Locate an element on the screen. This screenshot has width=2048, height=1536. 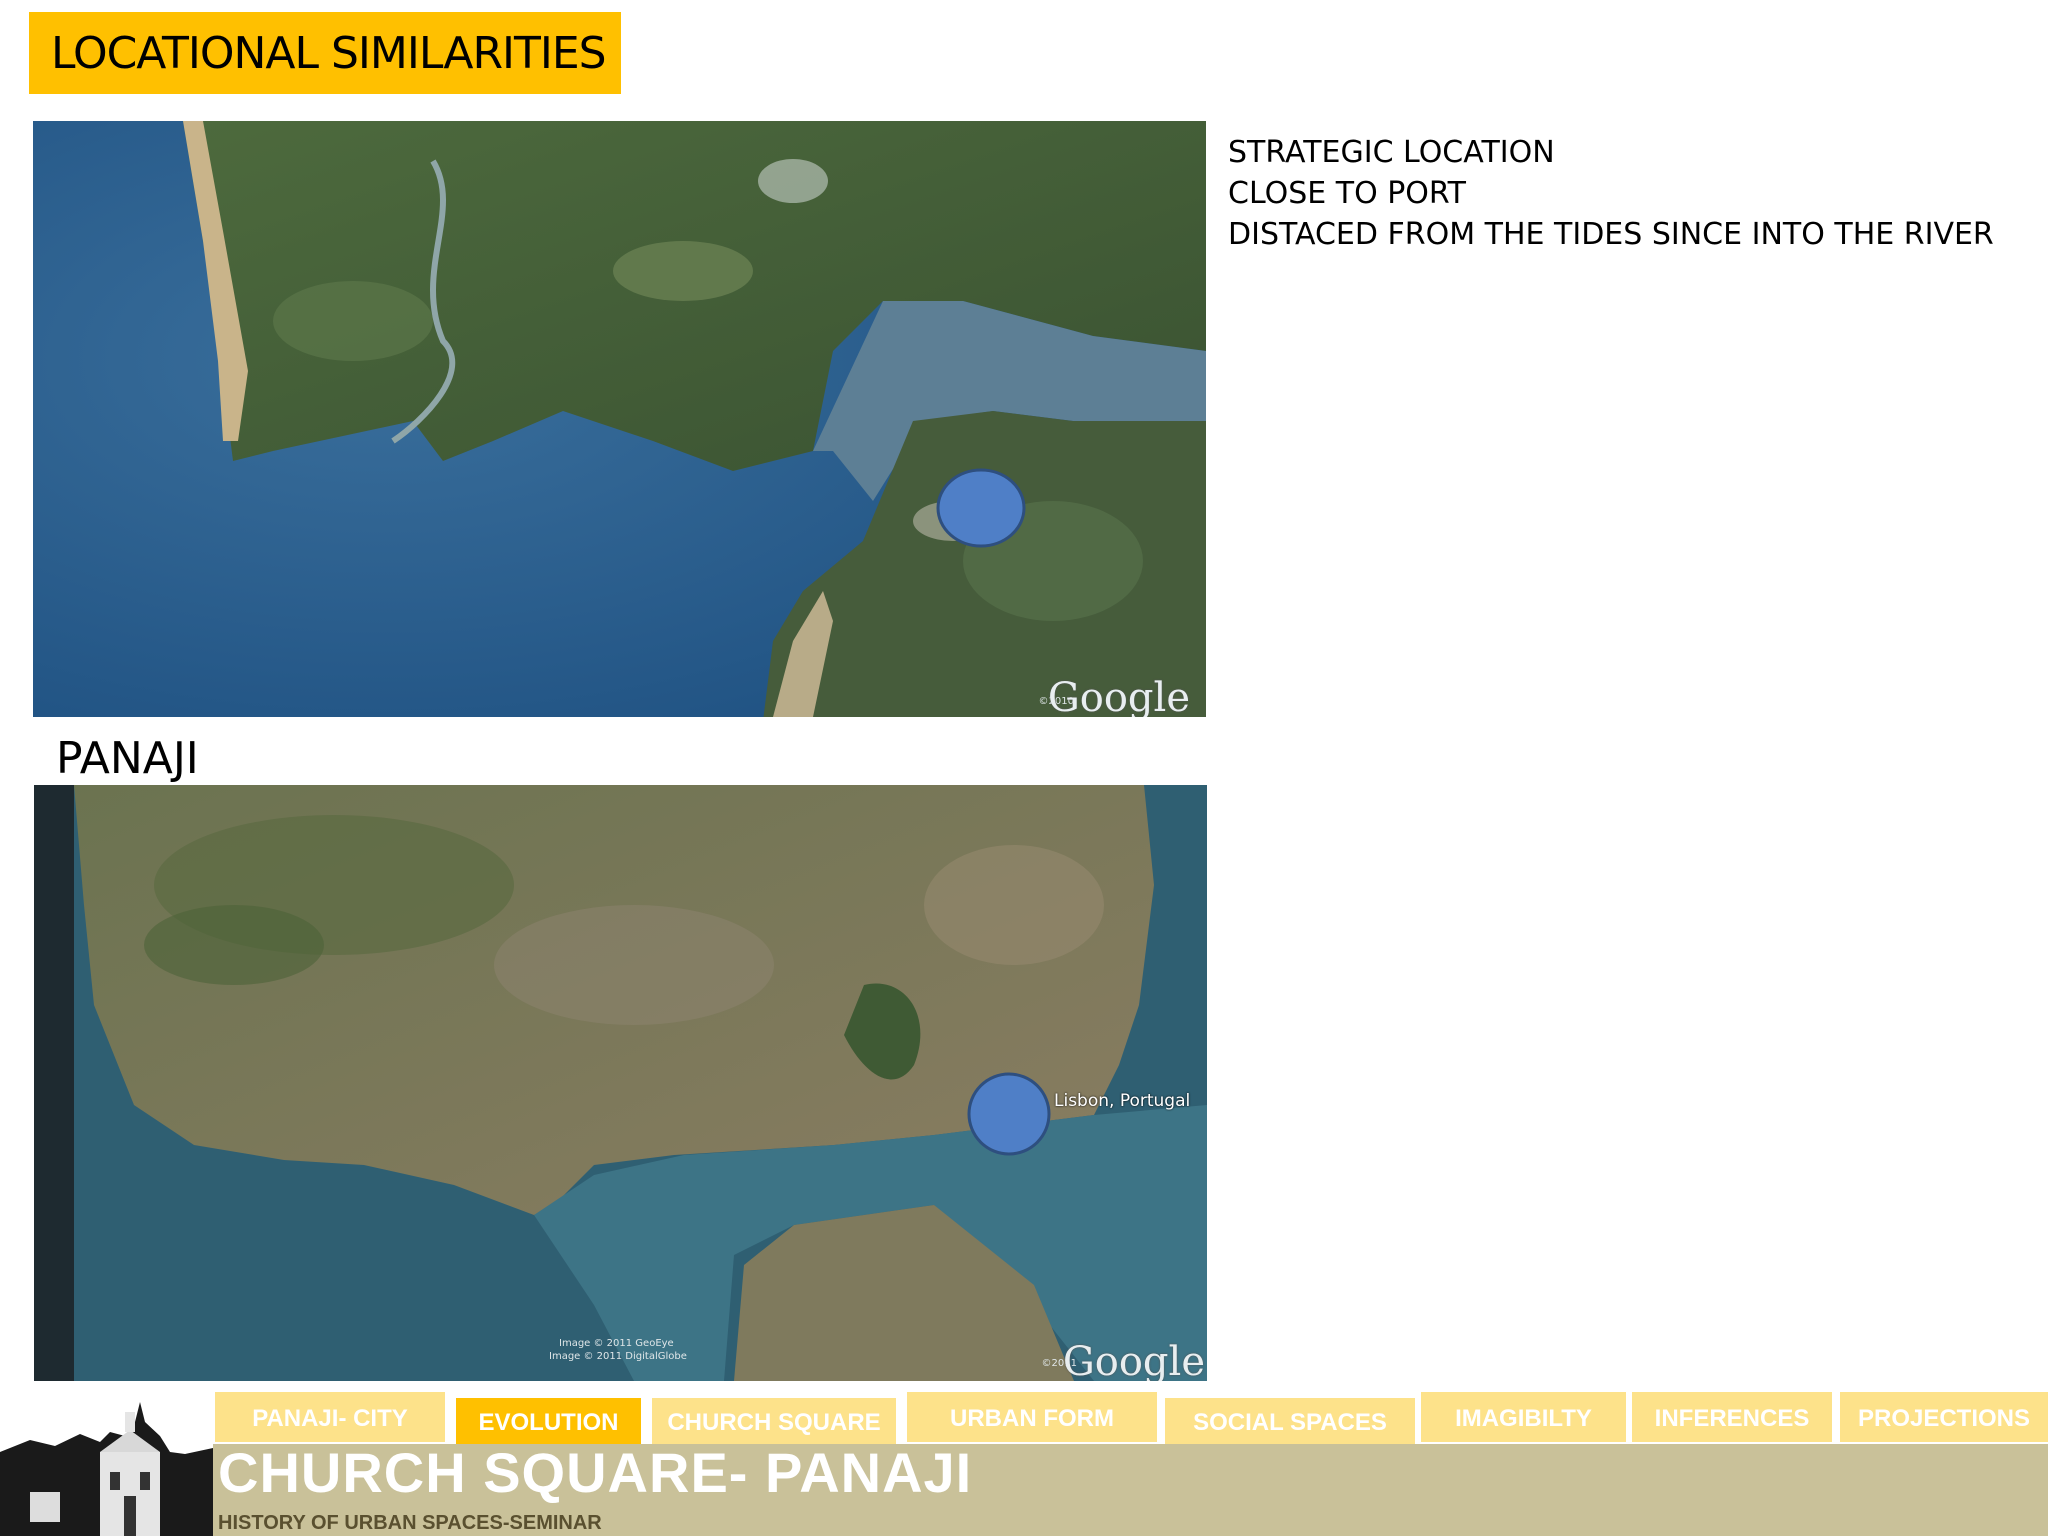
tab-evolution: EVOLUTION is located at coordinates (548, 1421).